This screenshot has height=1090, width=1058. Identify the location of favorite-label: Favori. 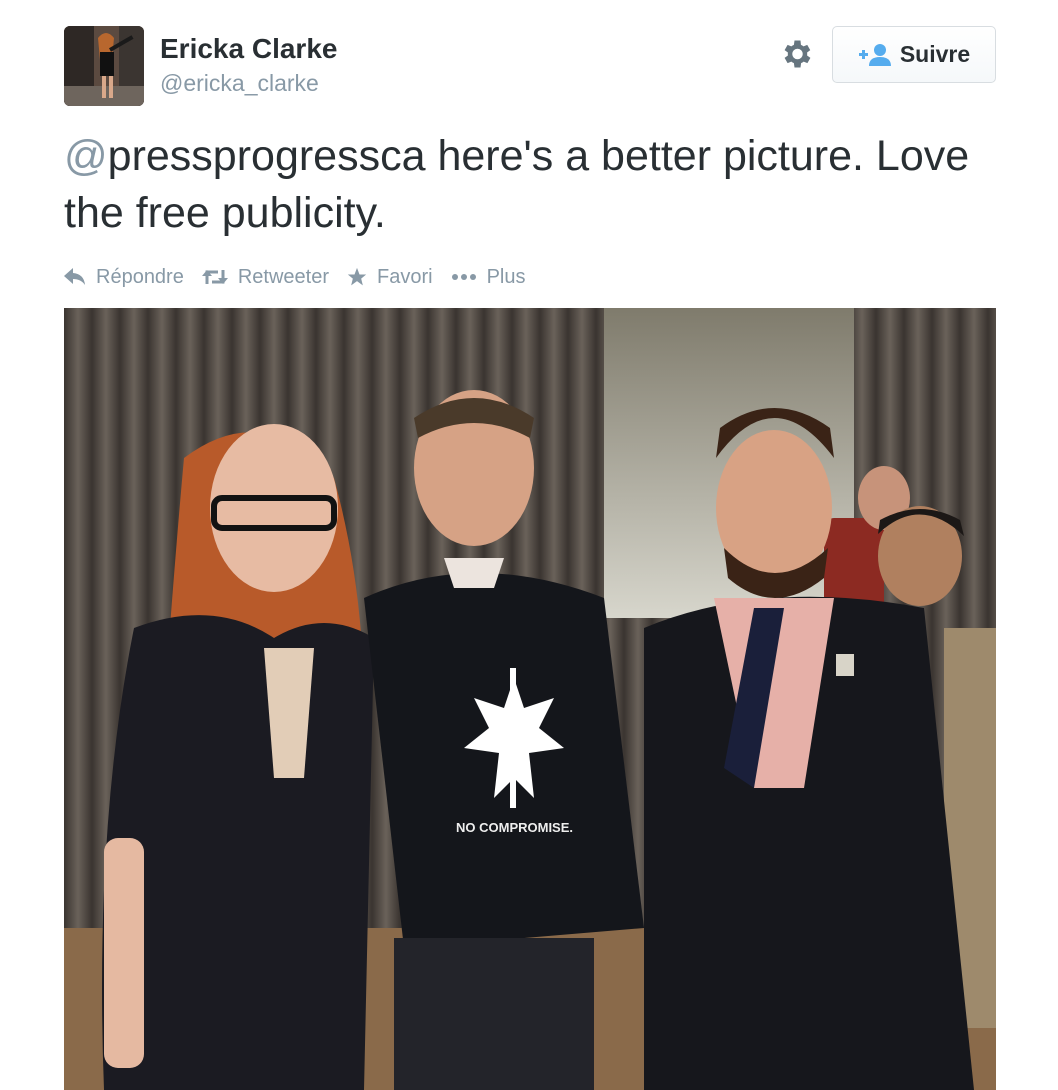
(405, 276).